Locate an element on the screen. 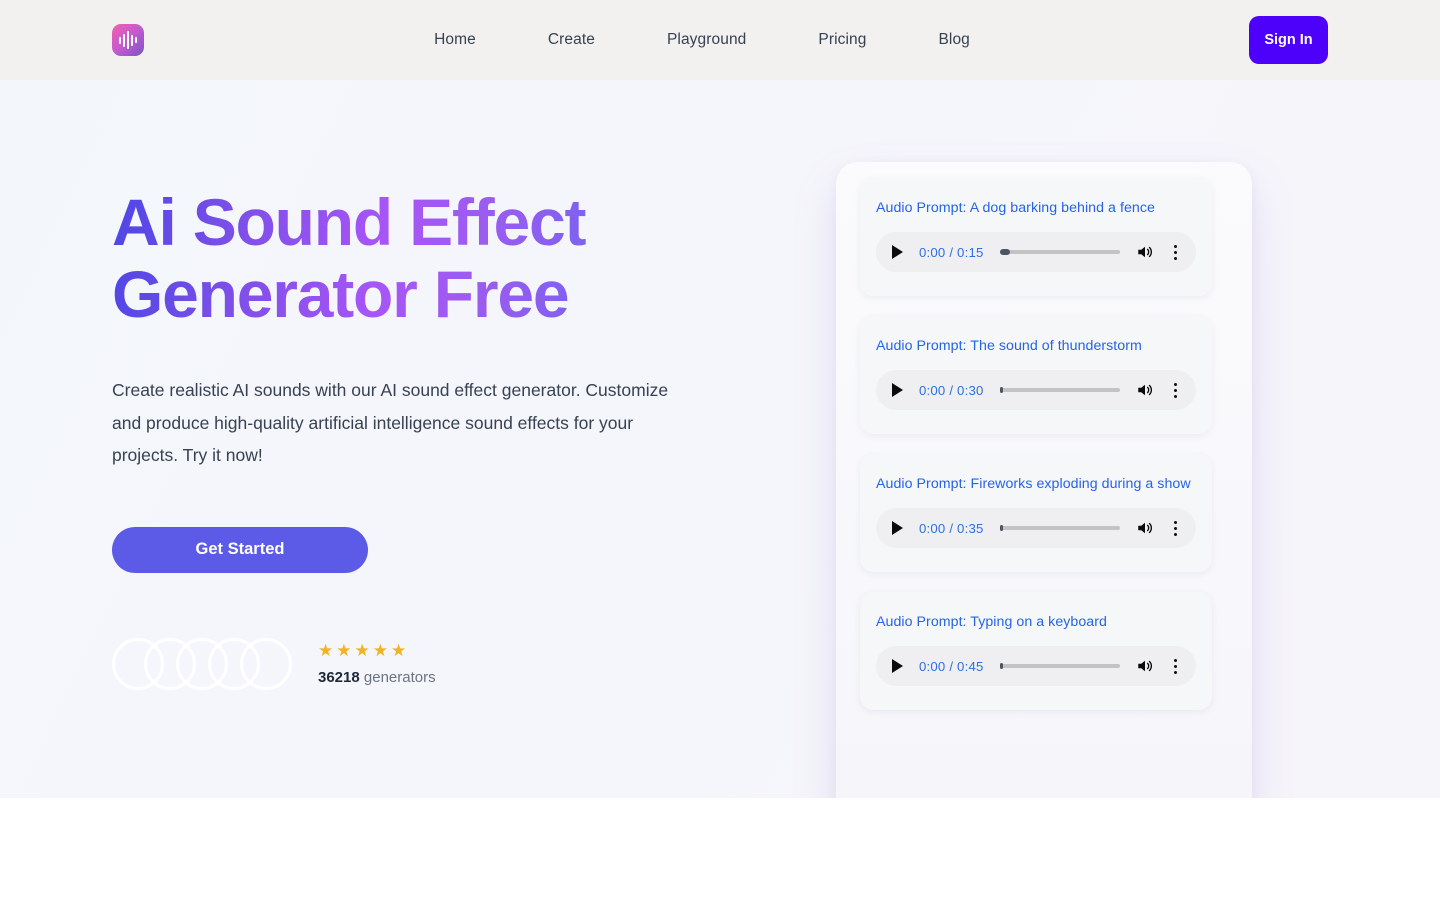 The width and height of the screenshot is (1440, 900). get-started-button: Get Started is located at coordinates (240, 549).